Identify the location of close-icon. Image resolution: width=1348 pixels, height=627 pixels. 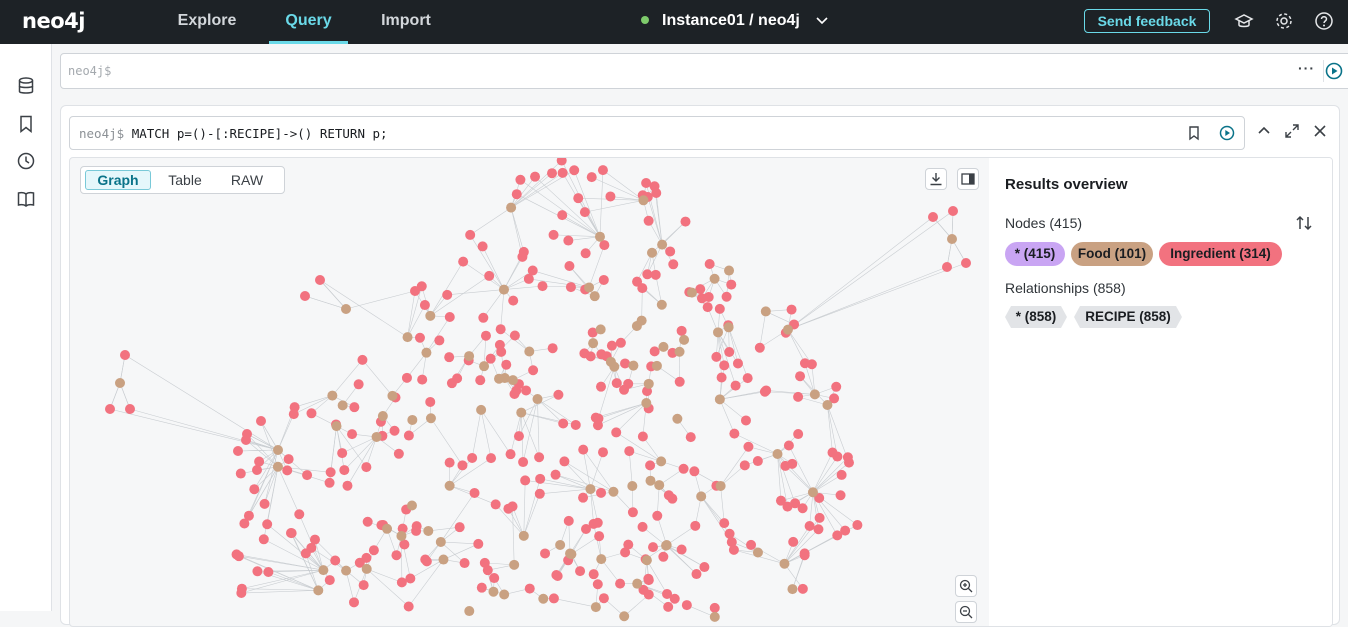
(1320, 131).